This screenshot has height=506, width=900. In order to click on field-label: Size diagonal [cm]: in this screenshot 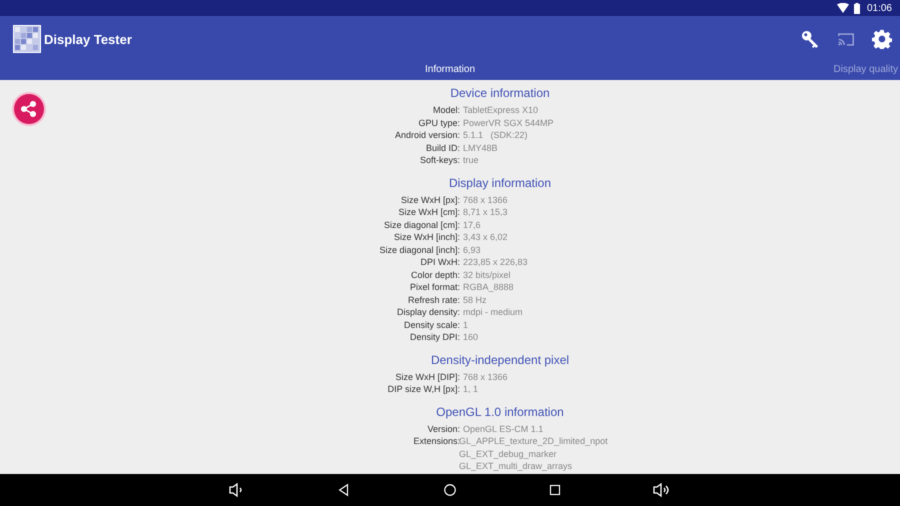, I will do `click(421, 224)`.